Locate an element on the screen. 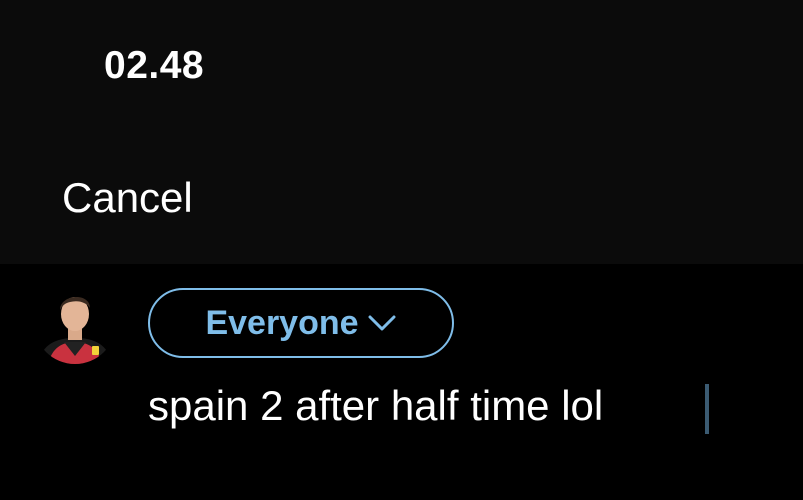 The width and height of the screenshot is (803, 500). text-cursor is located at coordinates (707, 409).